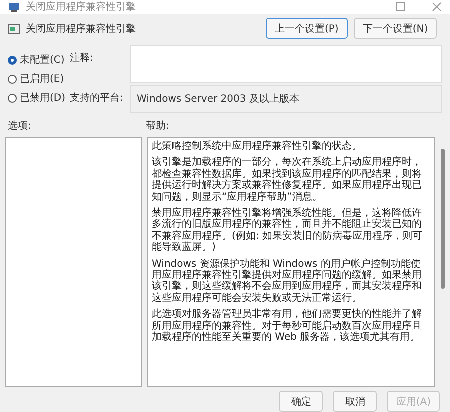 This screenshot has height=412, width=450. Describe the element at coordinates (82, 59) in the screenshot. I see `comment-label: 注释:` at that location.